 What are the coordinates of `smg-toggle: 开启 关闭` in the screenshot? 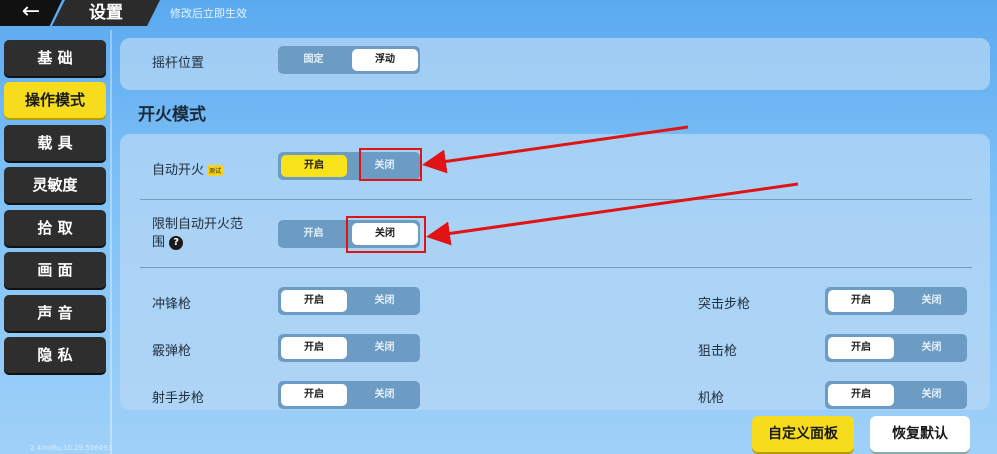 It's located at (349, 301).